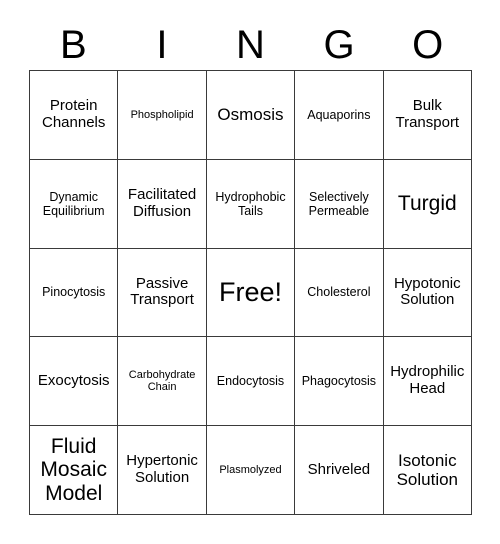  I want to click on bingo-cell-label: Hydrophilic Head, so click(427, 380).